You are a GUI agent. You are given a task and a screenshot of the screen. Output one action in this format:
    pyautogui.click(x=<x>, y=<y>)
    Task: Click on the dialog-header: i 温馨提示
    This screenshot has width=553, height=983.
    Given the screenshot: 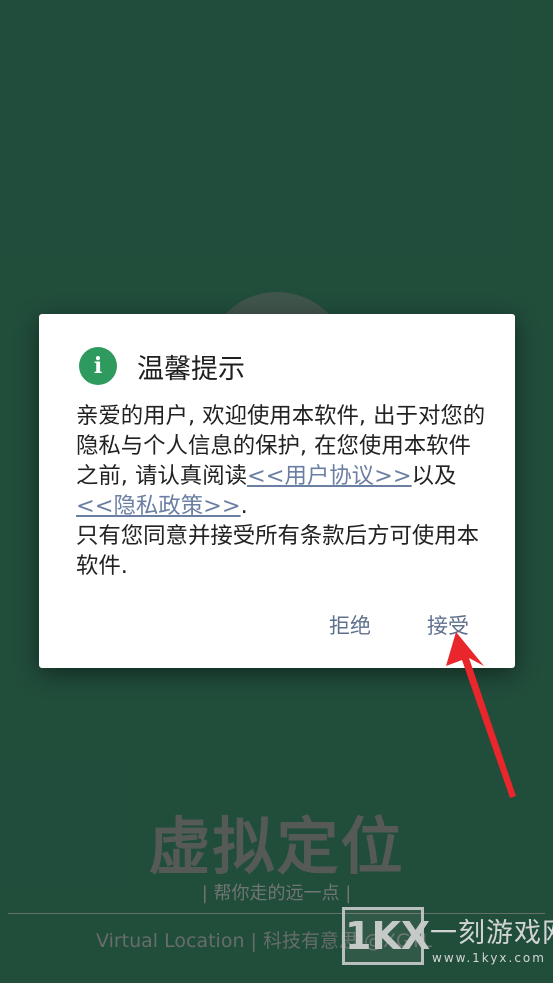 What is the action you would take?
    pyautogui.click(x=162, y=366)
    